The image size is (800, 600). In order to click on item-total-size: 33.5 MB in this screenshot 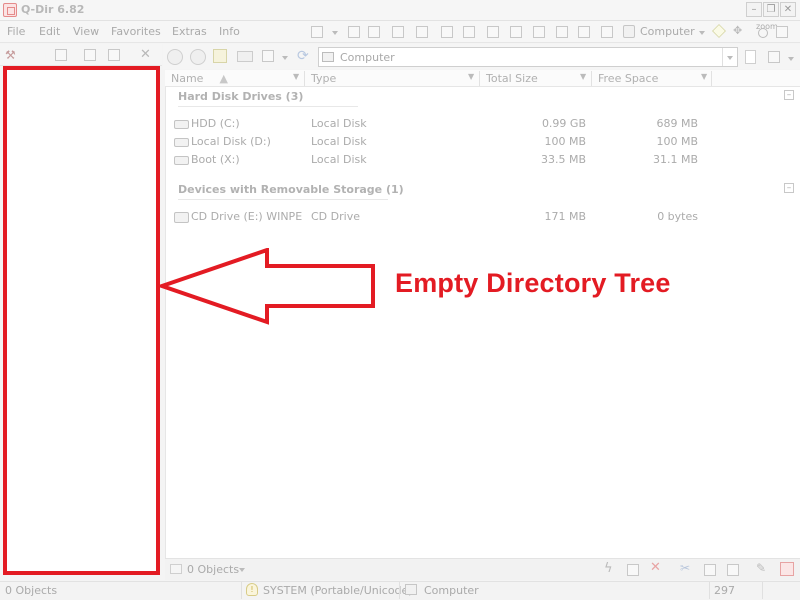, I will do `click(563, 159)`.